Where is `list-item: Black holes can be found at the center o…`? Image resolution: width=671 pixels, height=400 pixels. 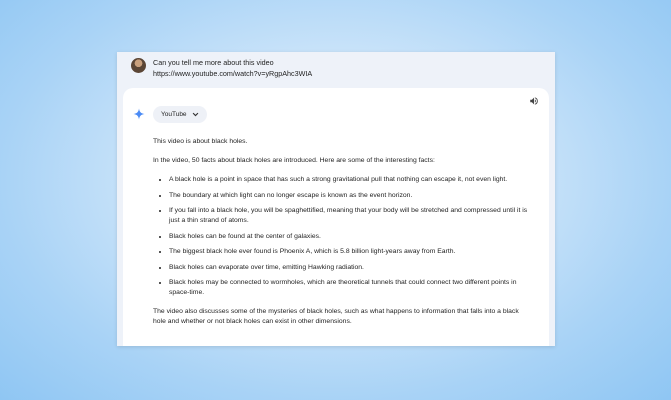
list-item: Black holes can be found at the center o… is located at coordinates (350, 237).